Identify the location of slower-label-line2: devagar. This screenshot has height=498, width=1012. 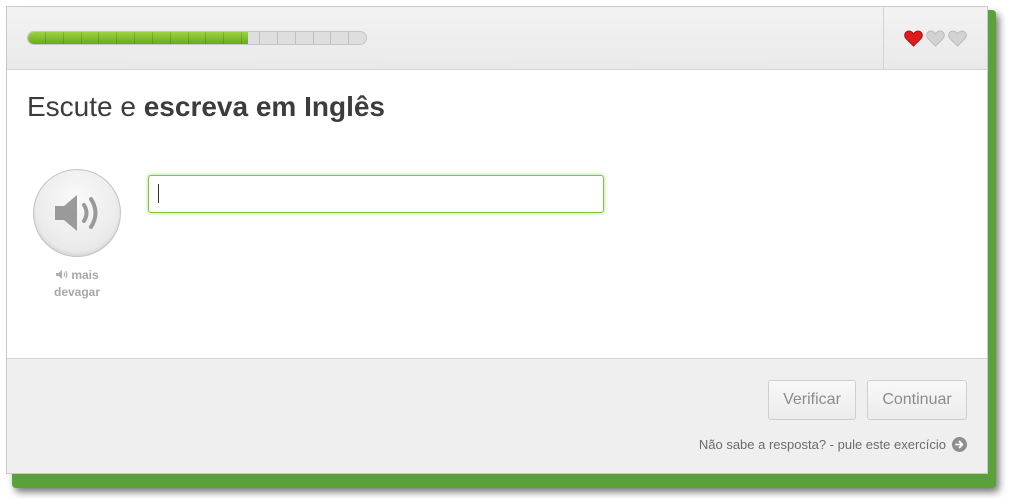
(77, 292).